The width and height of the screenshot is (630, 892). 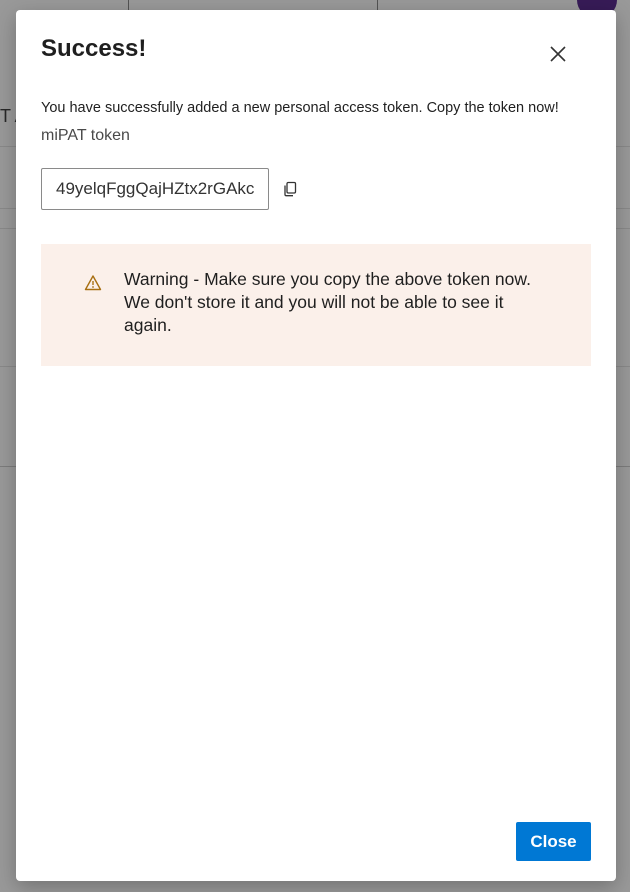 What do you see at coordinates (155, 189) in the screenshot?
I see `token-value-field` at bounding box center [155, 189].